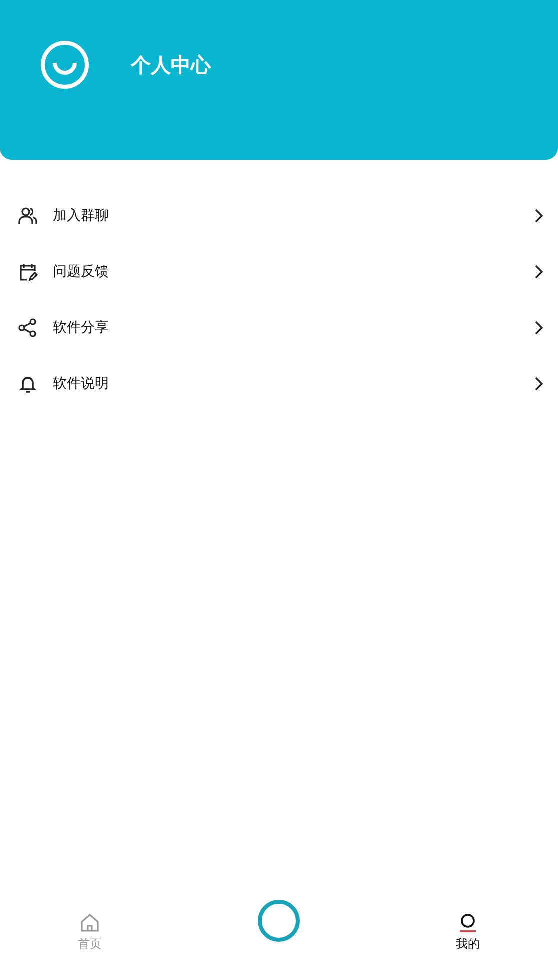 The image size is (558, 970). What do you see at coordinates (81, 272) in the screenshot?
I see `menu-label: 问题反馈` at bounding box center [81, 272].